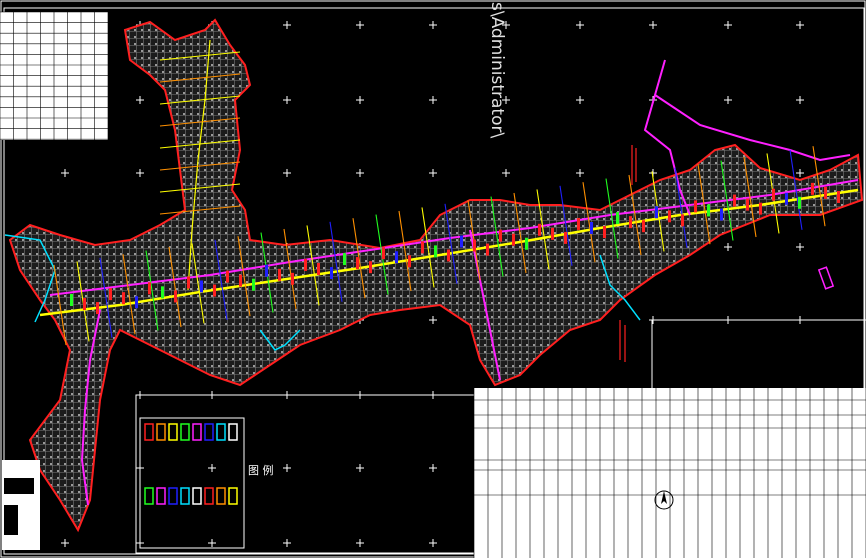 The width and height of the screenshot is (866, 558). What do you see at coordinates (826, 278) in the screenshot?
I see `site-marker` at bounding box center [826, 278].